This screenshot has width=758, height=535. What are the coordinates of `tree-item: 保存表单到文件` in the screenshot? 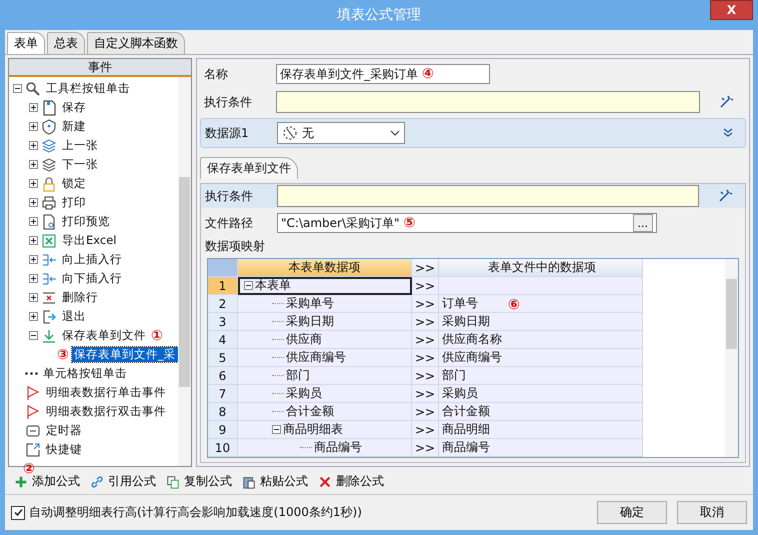 It's located at (104, 335).